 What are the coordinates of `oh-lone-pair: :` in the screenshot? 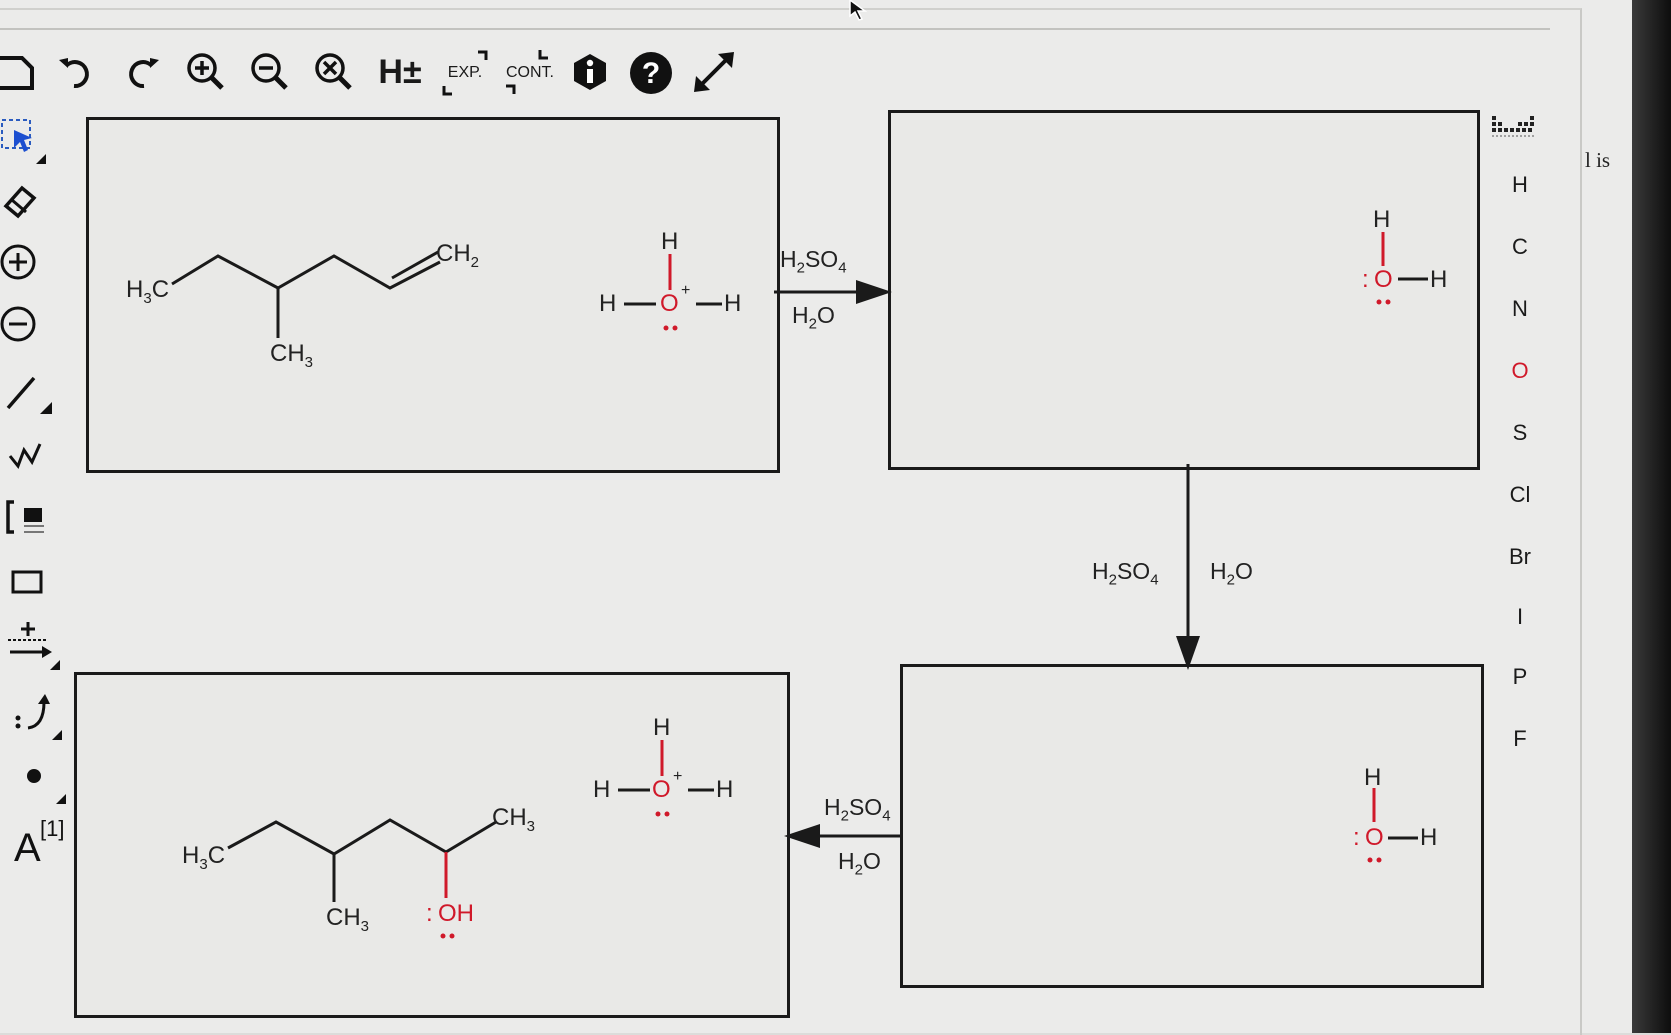 It's located at (429, 913).